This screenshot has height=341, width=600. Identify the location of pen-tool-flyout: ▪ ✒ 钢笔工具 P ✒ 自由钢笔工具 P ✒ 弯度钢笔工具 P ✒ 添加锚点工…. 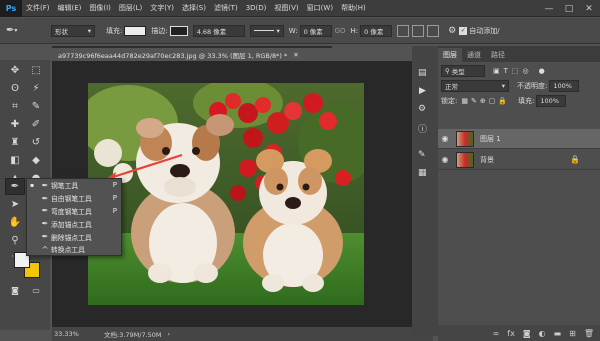
(74, 217).